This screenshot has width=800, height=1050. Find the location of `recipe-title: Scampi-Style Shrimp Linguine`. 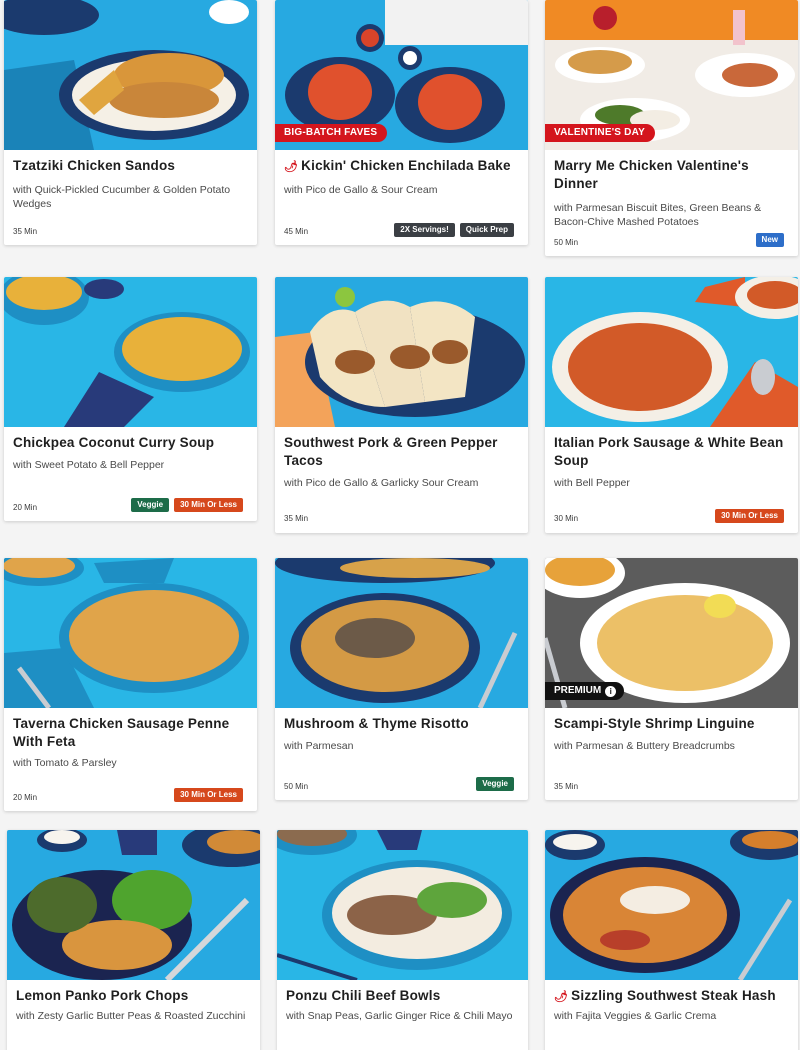

recipe-title: Scampi-Style Shrimp Linguine is located at coordinates (671, 724).